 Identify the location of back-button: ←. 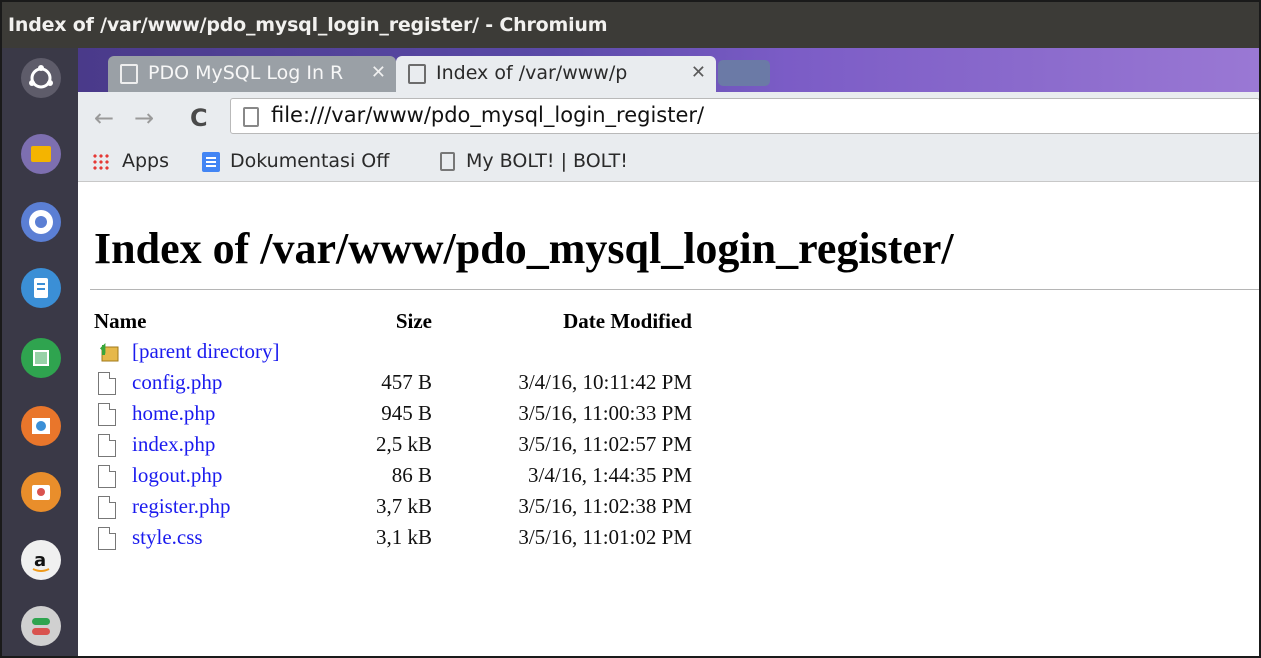
(104, 118).